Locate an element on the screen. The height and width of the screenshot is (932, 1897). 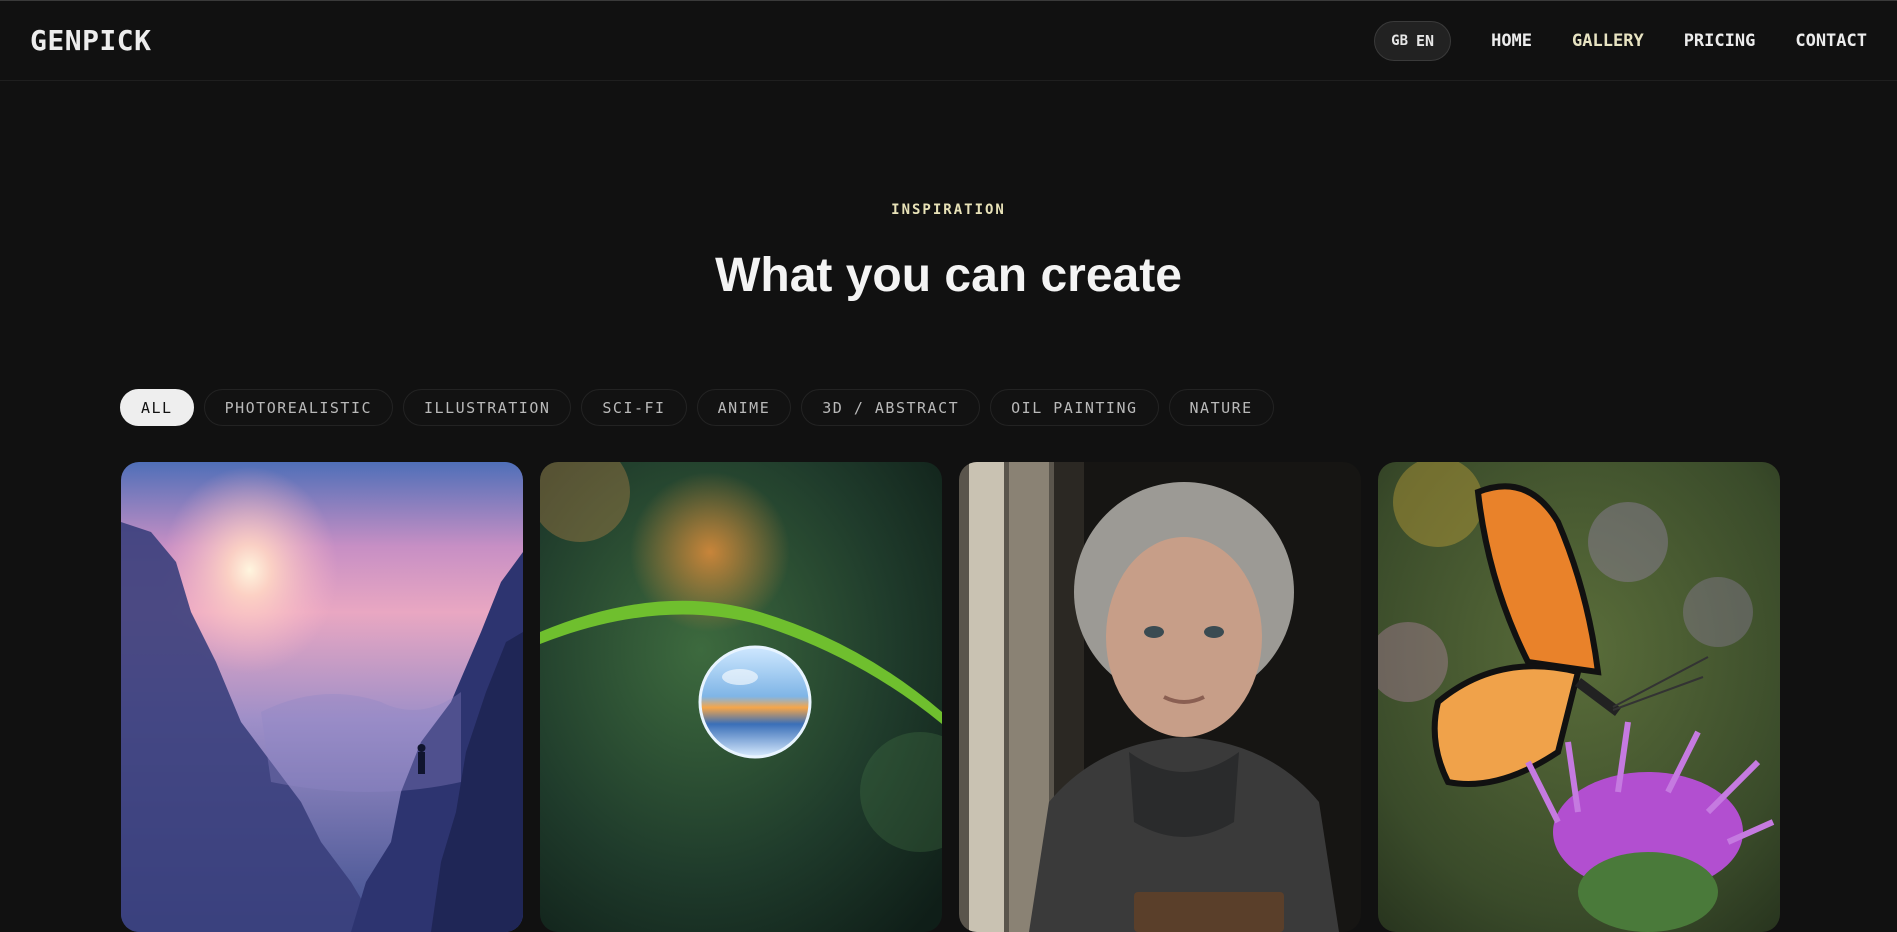
filter-anime: ANIME is located at coordinates (744, 407).